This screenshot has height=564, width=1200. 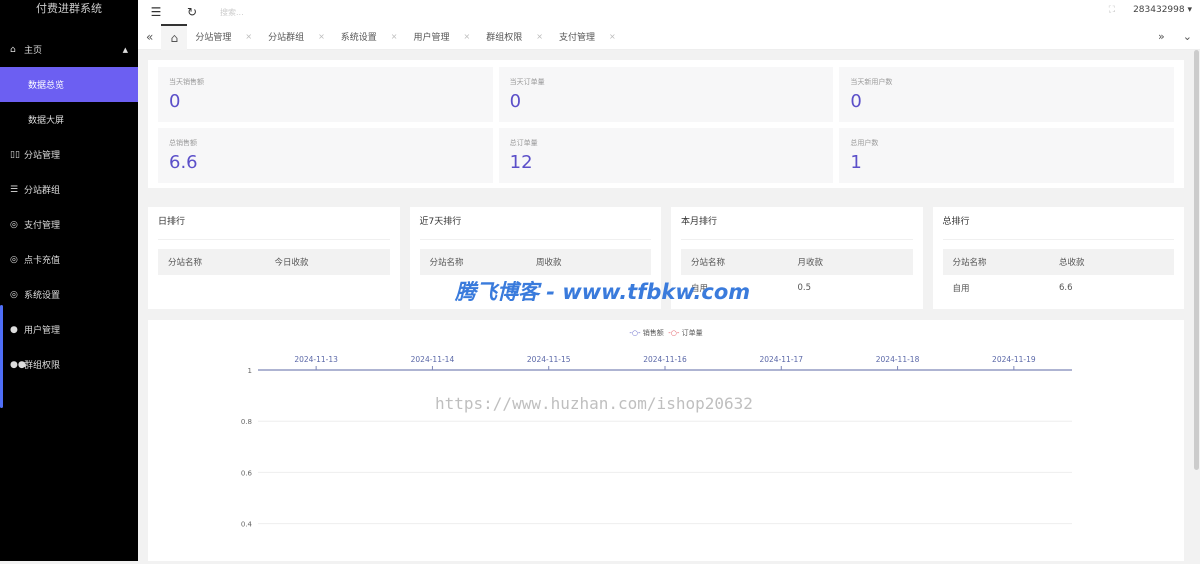 I want to click on menu-toggle-icon: ☰, so click(x=156, y=12).